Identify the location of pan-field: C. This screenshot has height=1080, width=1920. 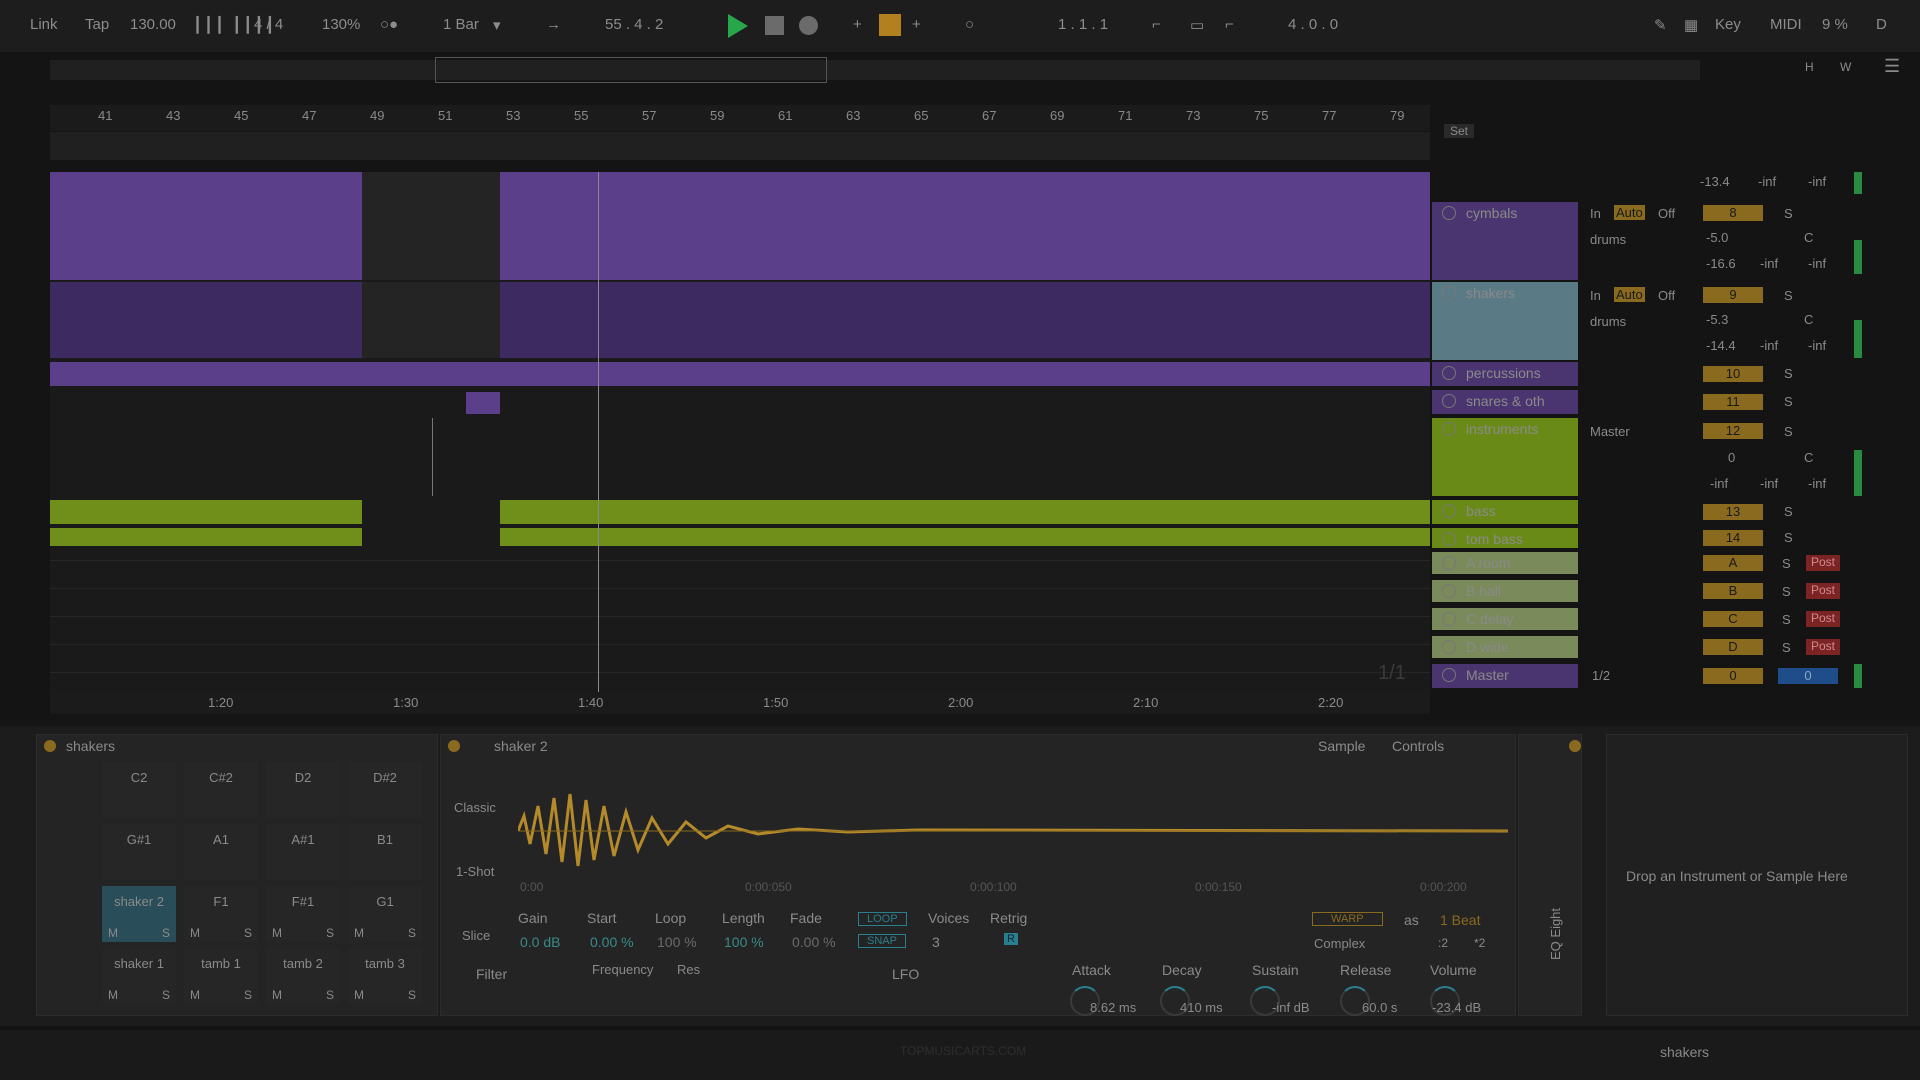
(1808, 457).